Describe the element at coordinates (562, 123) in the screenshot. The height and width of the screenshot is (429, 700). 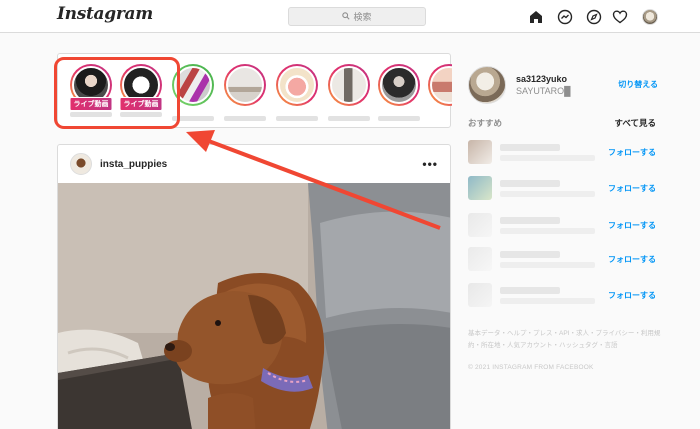
I see `suggestions-header: おすすめ すべて見る` at that location.